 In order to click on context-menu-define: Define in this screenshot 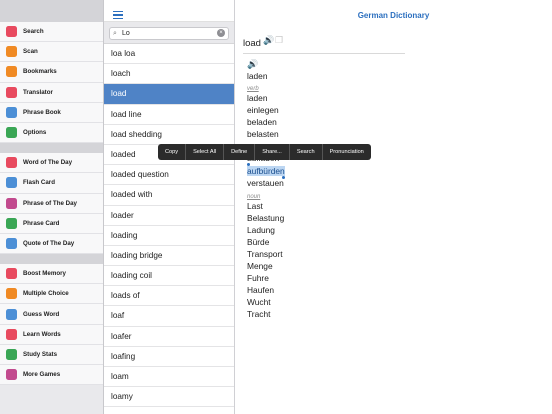, I will do `click(240, 152)`.